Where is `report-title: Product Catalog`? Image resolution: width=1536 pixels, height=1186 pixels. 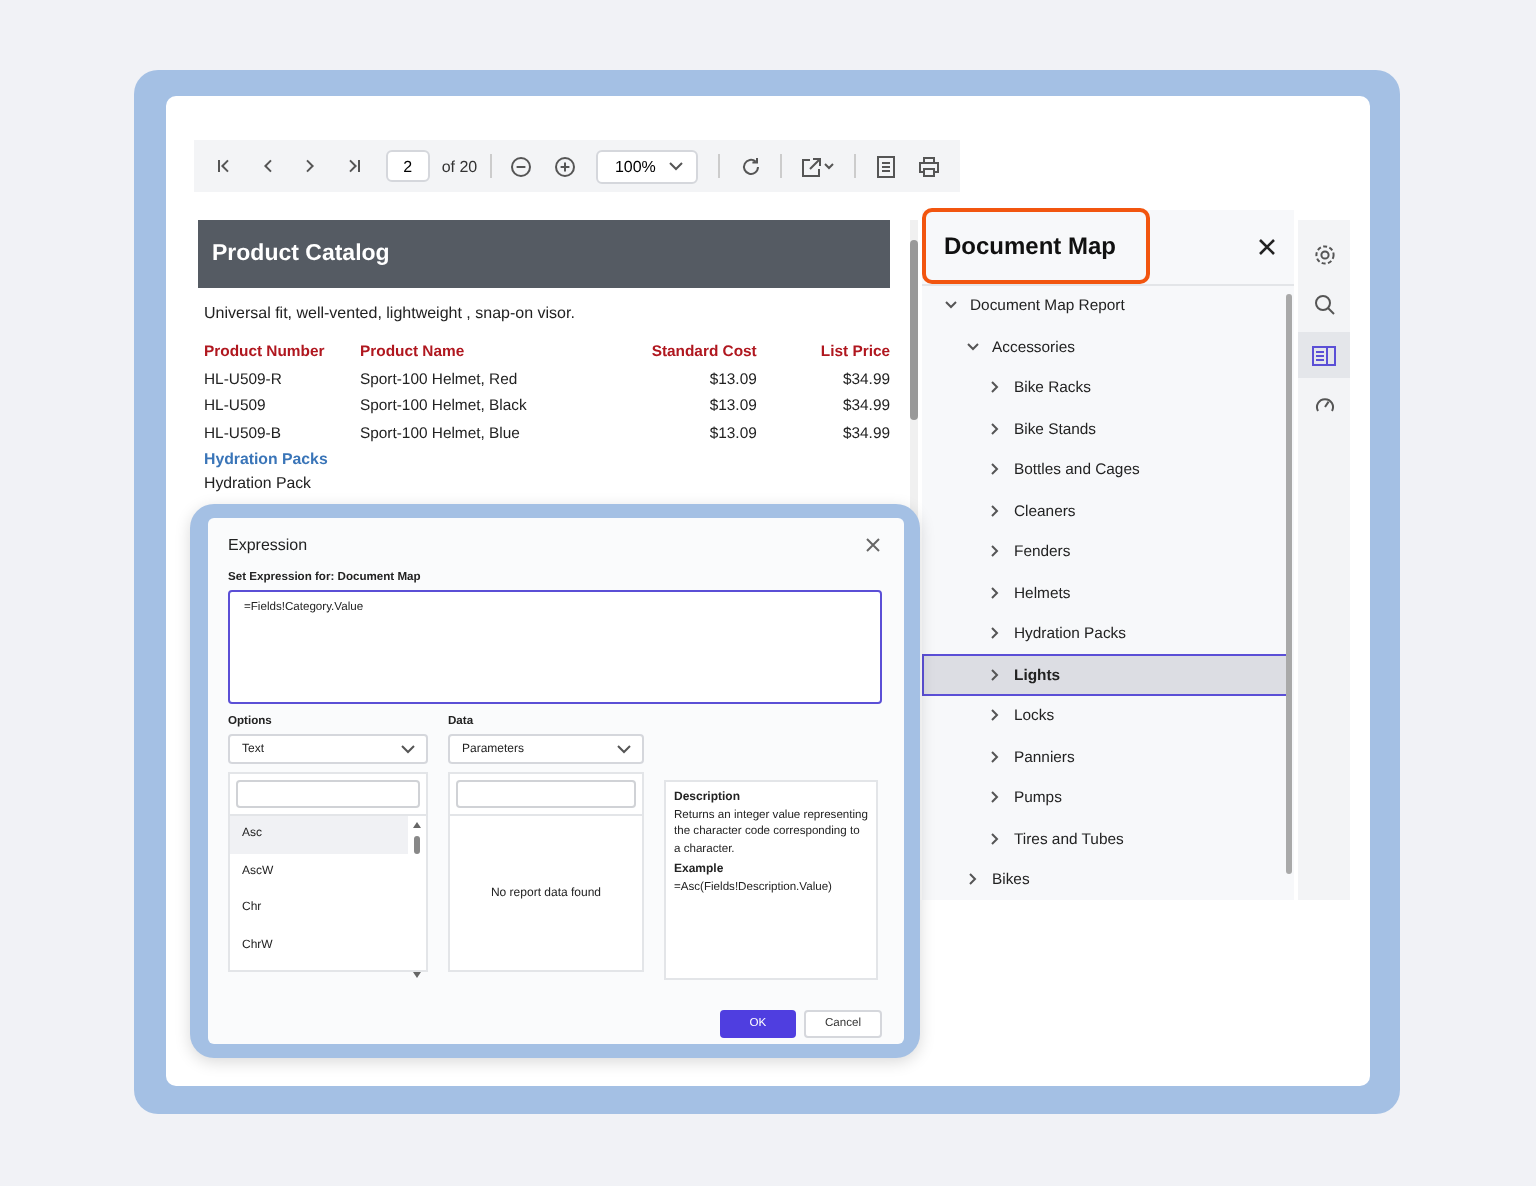 report-title: Product Catalog is located at coordinates (301, 254).